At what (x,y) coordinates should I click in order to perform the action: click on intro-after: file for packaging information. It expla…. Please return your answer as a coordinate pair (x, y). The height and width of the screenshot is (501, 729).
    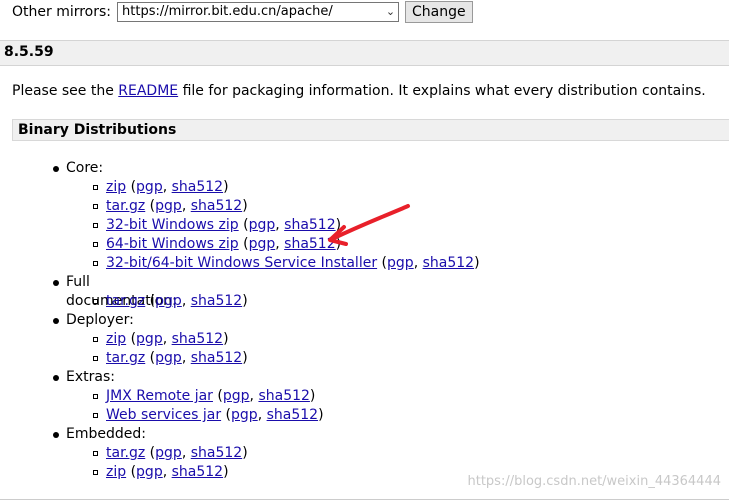
    Looking at the image, I should click on (442, 91).